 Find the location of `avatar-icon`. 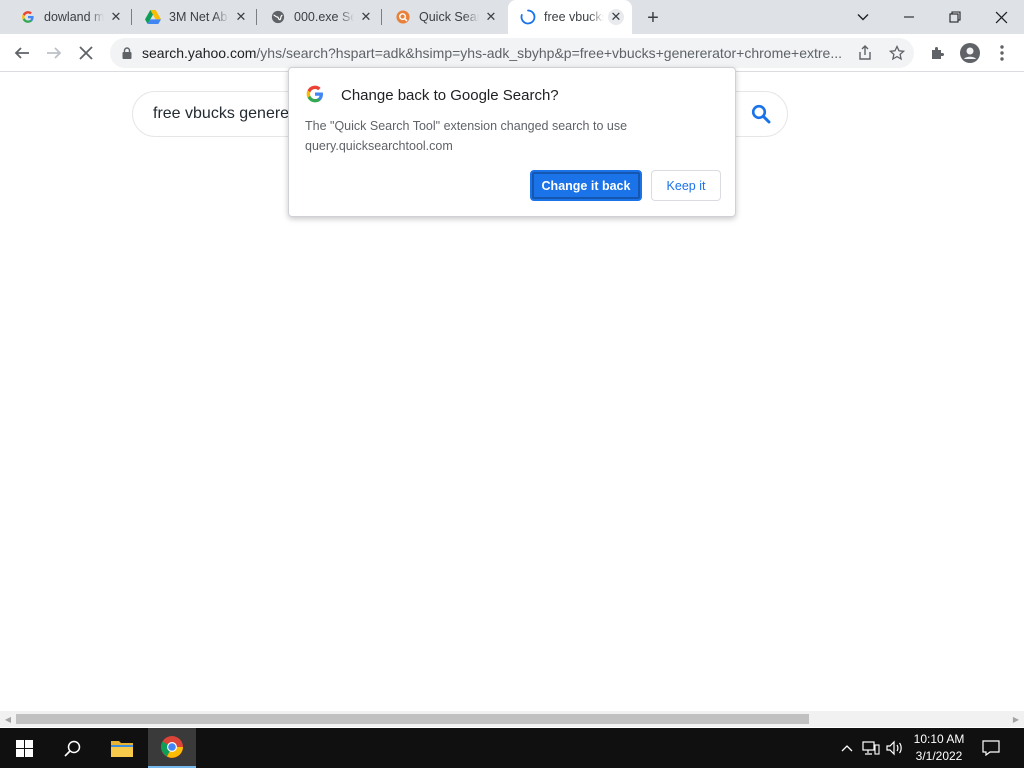

avatar-icon is located at coordinates (970, 53).